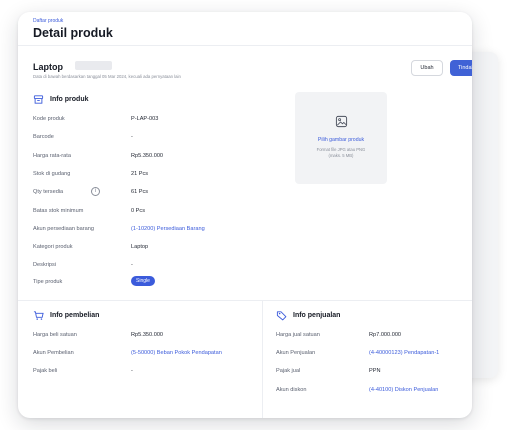 Image resolution: width=520 pixels, height=430 pixels. What do you see at coordinates (52, 156) in the screenshot?
I see `label-harga-rata-rata: Harga rata-rata` at bounding box center [52, 156].